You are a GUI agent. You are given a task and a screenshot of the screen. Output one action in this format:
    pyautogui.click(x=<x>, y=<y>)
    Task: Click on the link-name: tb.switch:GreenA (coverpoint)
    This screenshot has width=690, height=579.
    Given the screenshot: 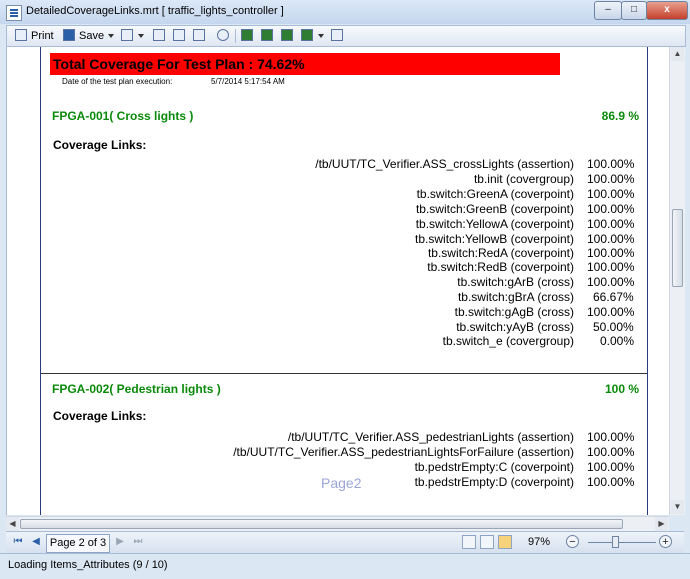 What is the action you would take?
    pyautogui.click(x=495, y=194)
    